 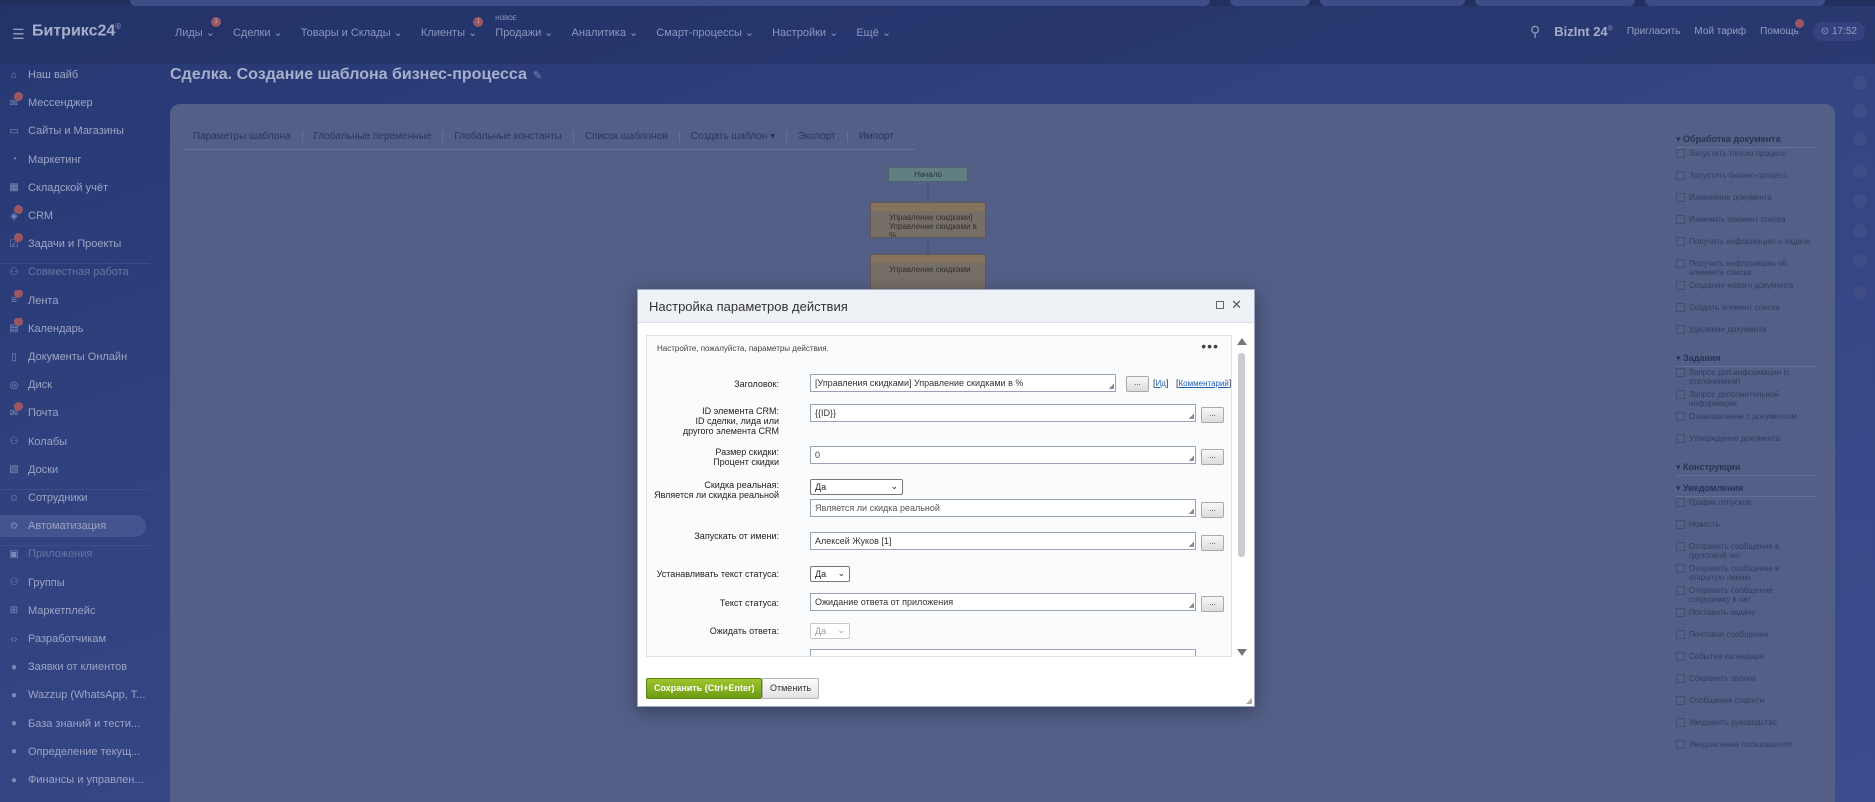 What do you see at coordinates (1003, 602) in the screenshot?
I see `status-text-input: Ожидание ответа от приложения ◢` at bounding box center [1003, 602].